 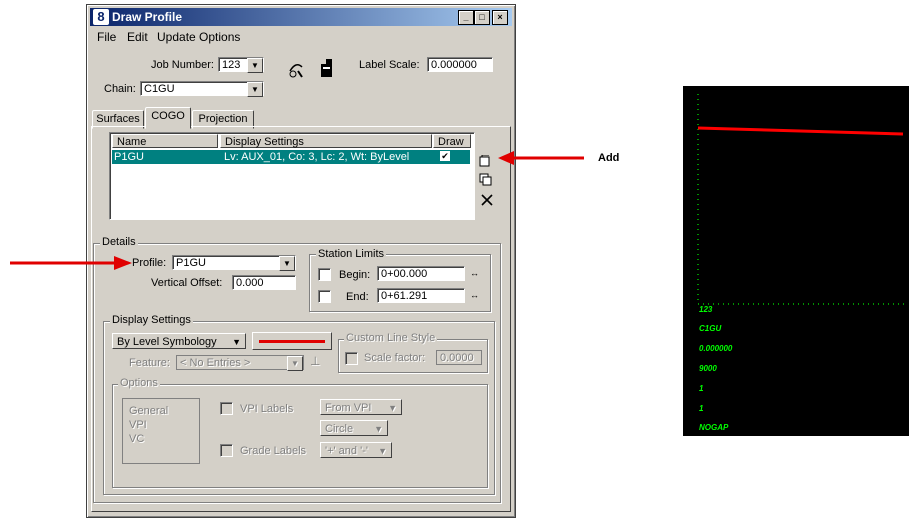 What do you see at coordinates (129, 157) in the screenshot?
I see `row-name: P1GU` at bounding box center [129, 157].